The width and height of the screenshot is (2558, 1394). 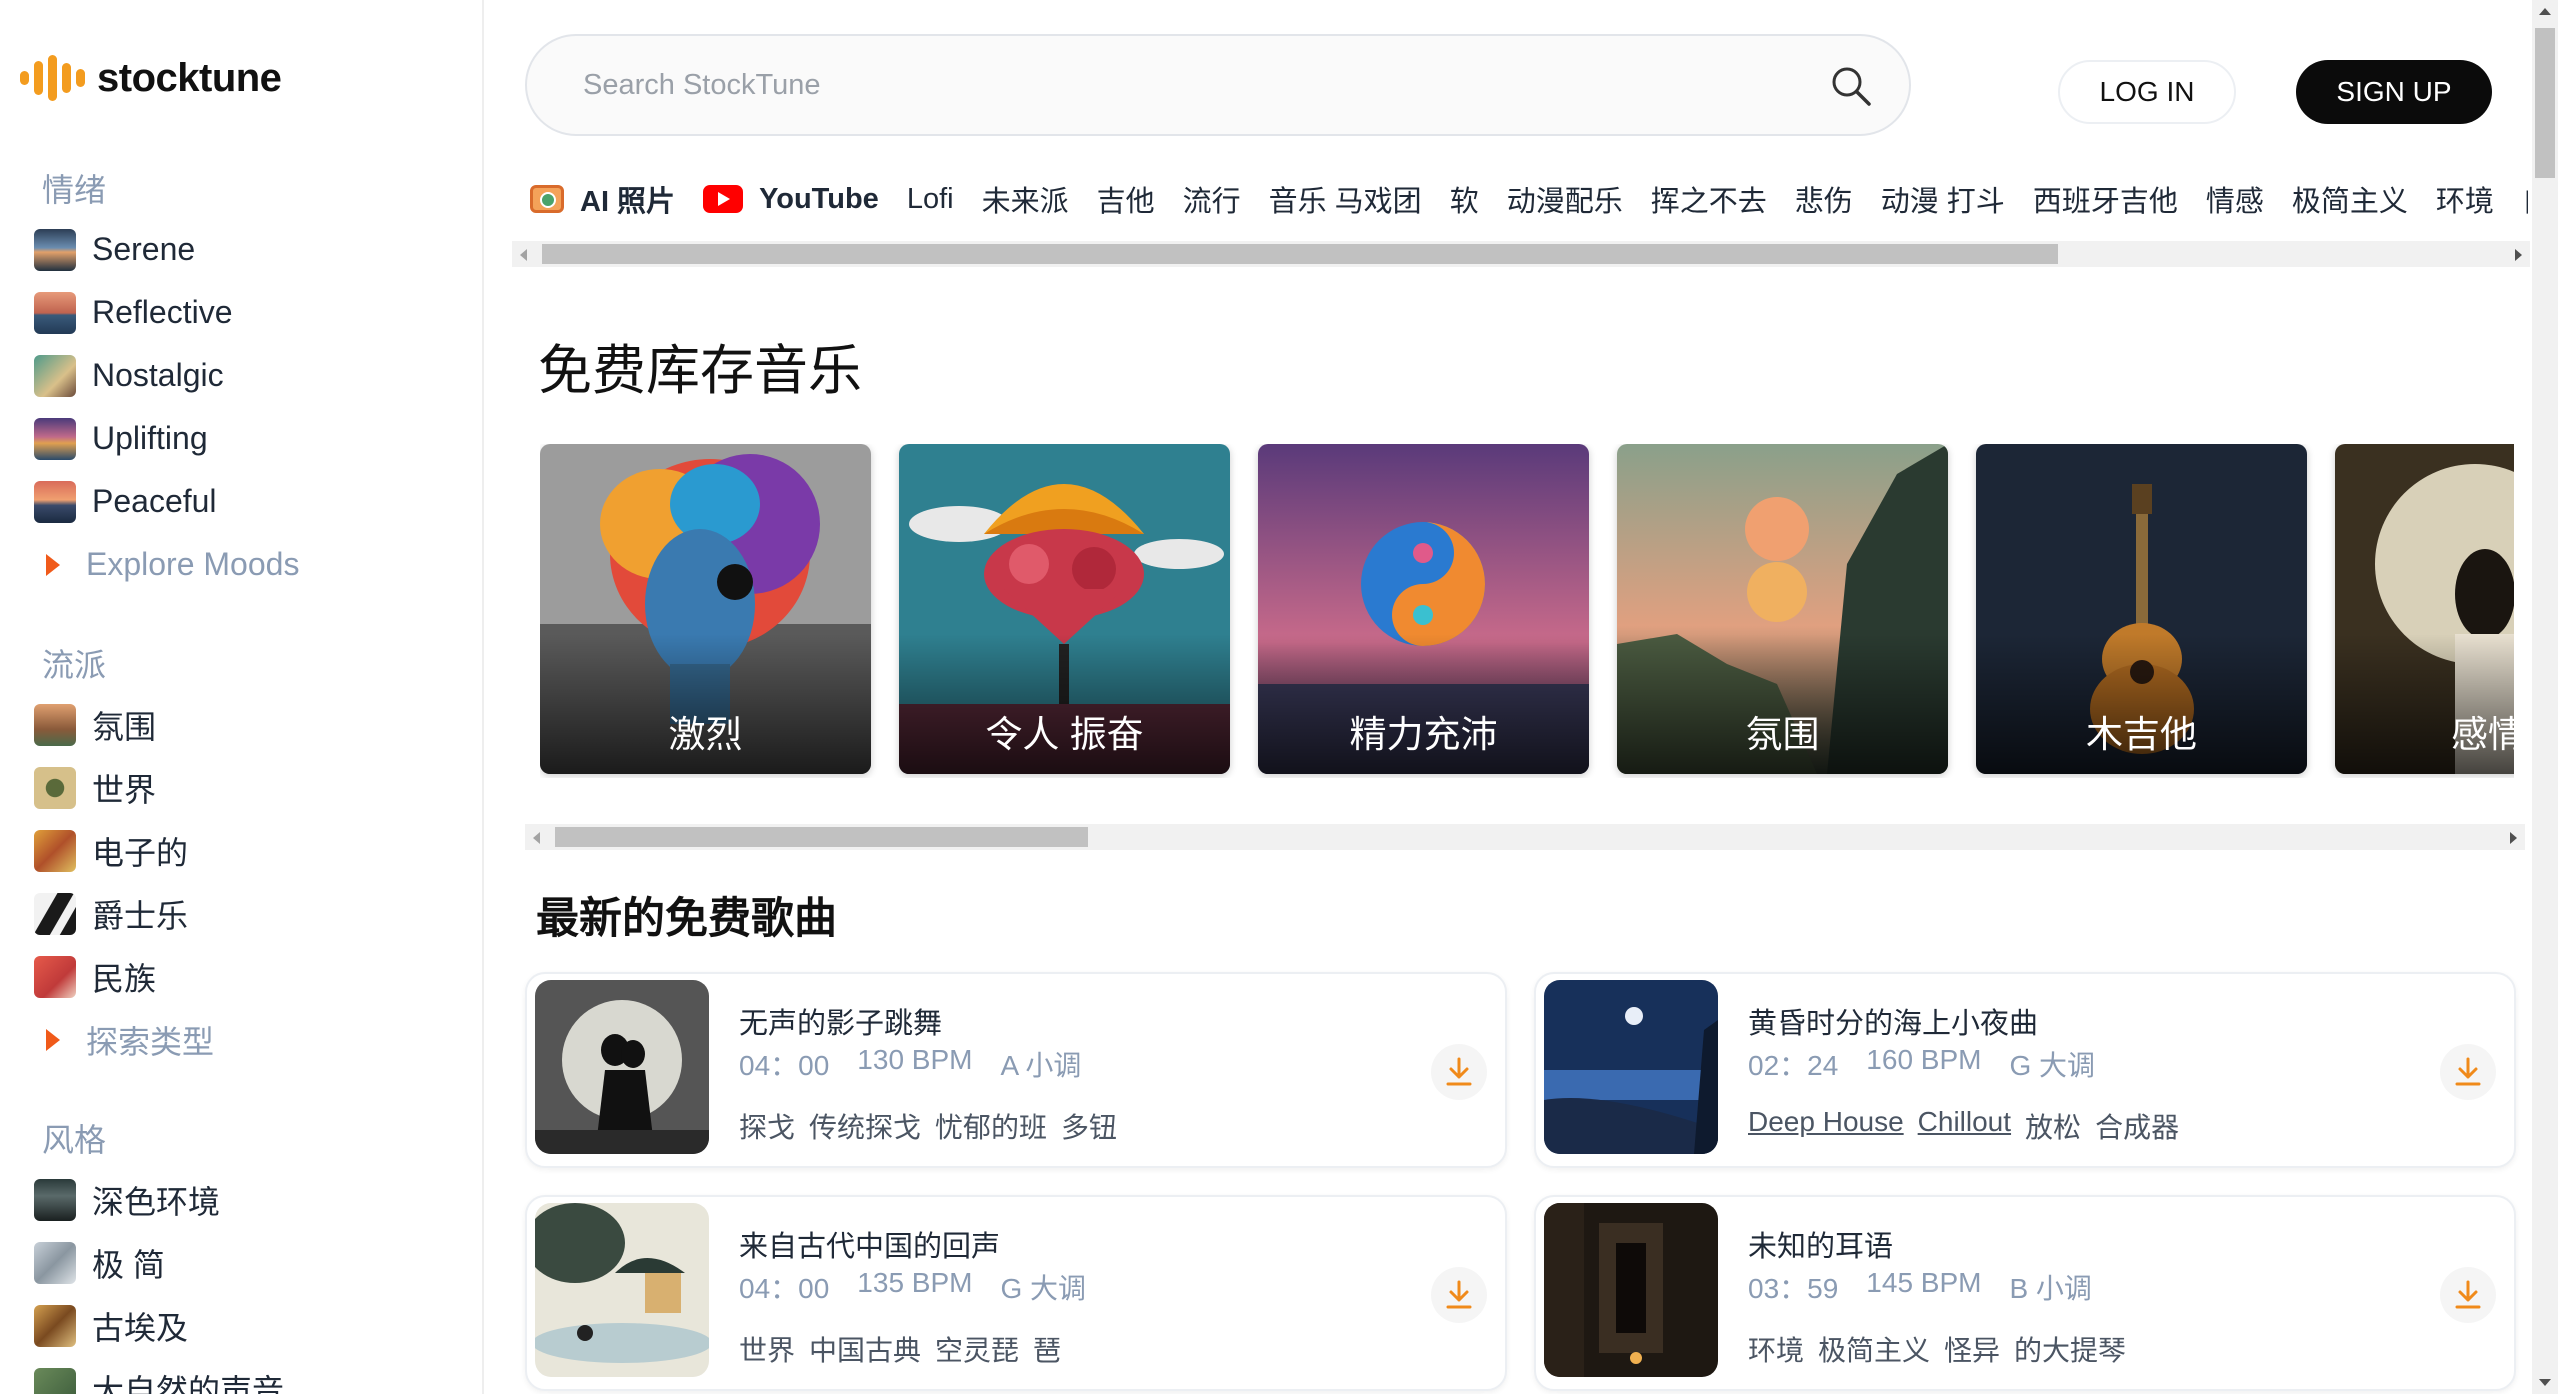 What do you see at coordinates (55, 375) in the screenshot?
I see `nostalgic-thumbnail` at bounding box center [55, 375].